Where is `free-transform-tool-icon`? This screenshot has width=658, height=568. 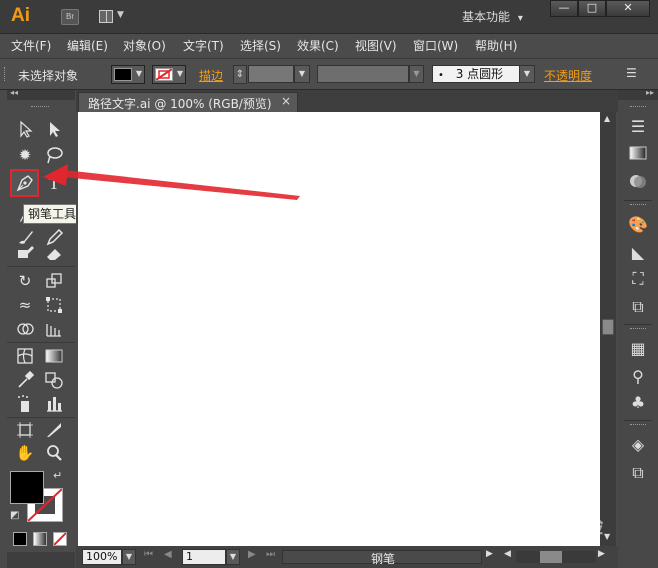
free-transform-tool-icon is located at coordinates (54, 305).